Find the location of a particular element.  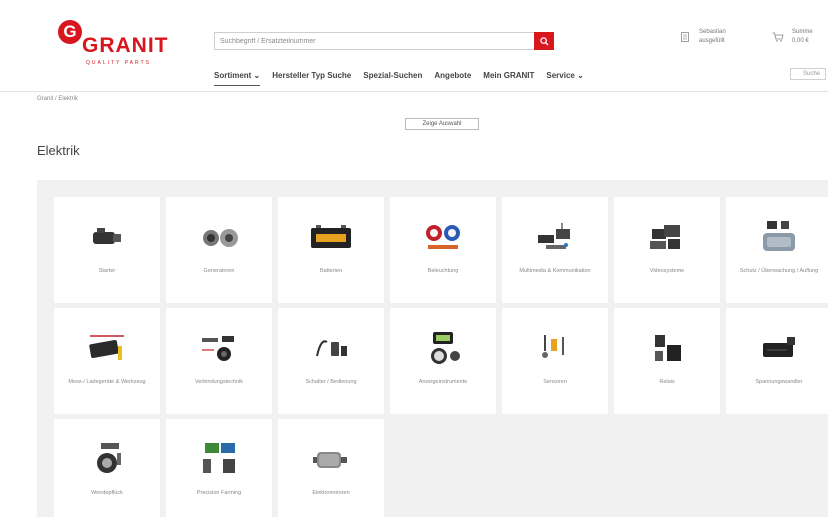

wheel-icon is located at coordinates (107, 459).